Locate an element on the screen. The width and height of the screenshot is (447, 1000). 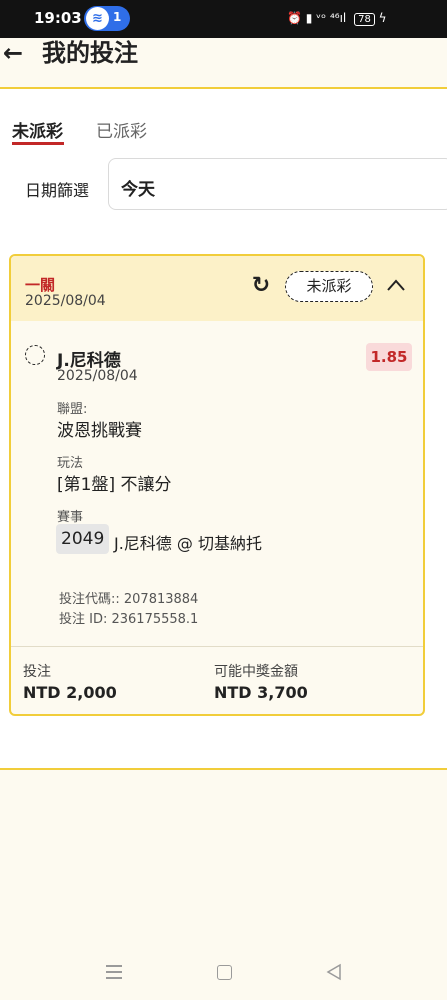
stake-label: 投注 is located at coordinates (37, 672).